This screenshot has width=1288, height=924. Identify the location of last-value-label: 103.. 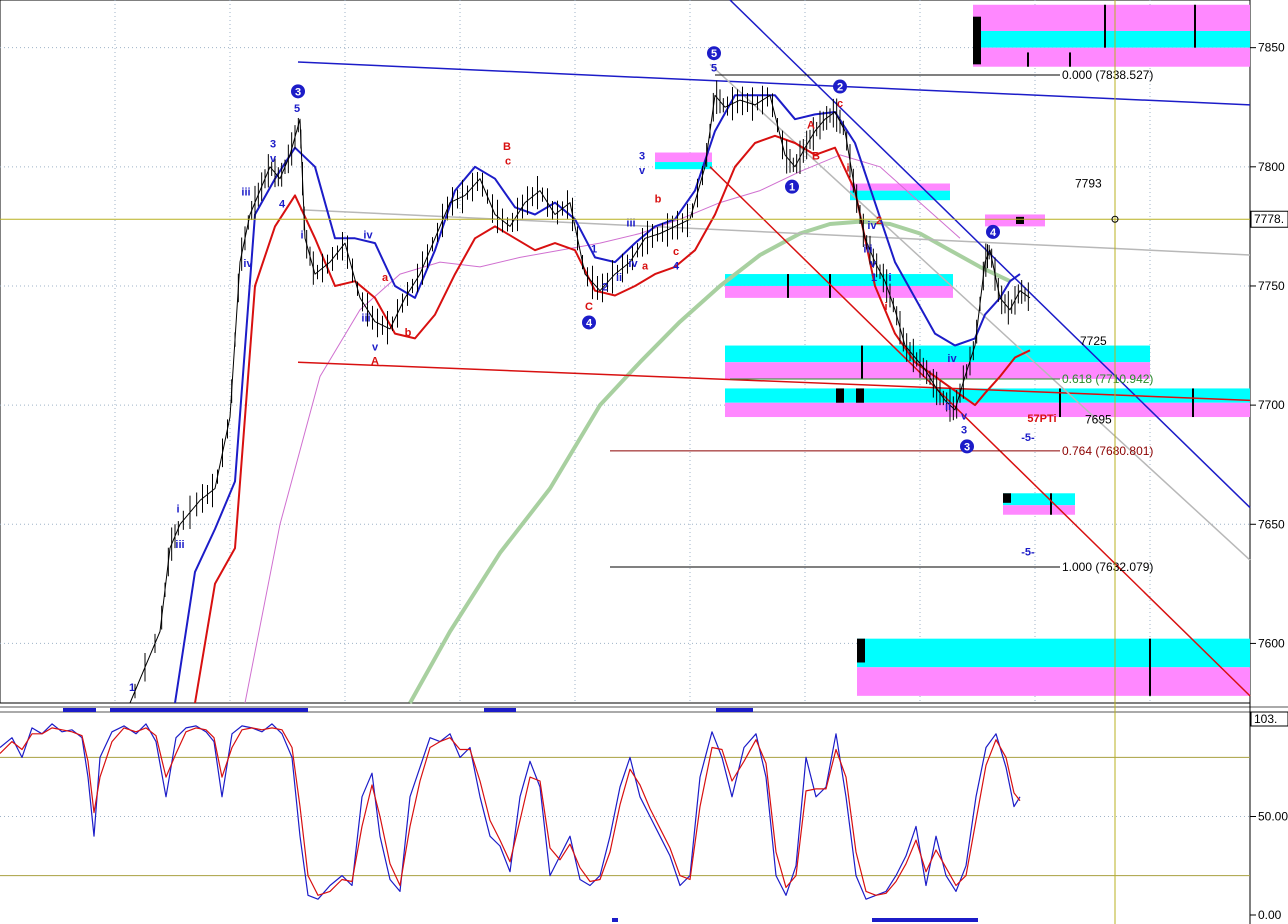
(1265, 719).